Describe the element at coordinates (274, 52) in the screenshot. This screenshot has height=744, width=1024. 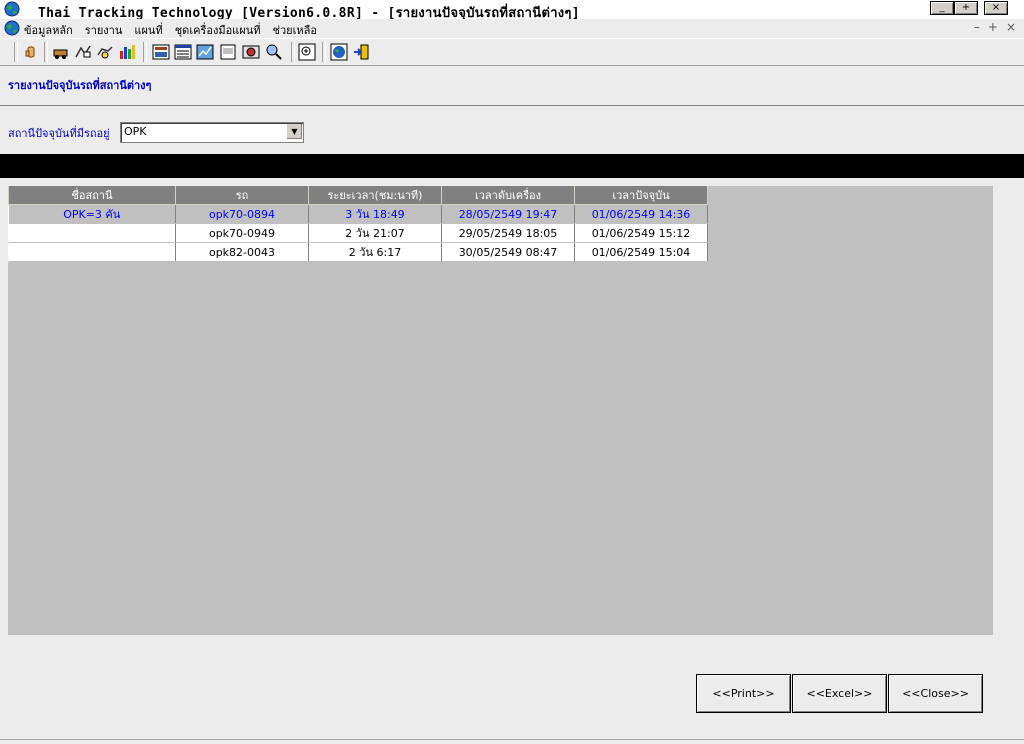
I see `find-icon` at that location.